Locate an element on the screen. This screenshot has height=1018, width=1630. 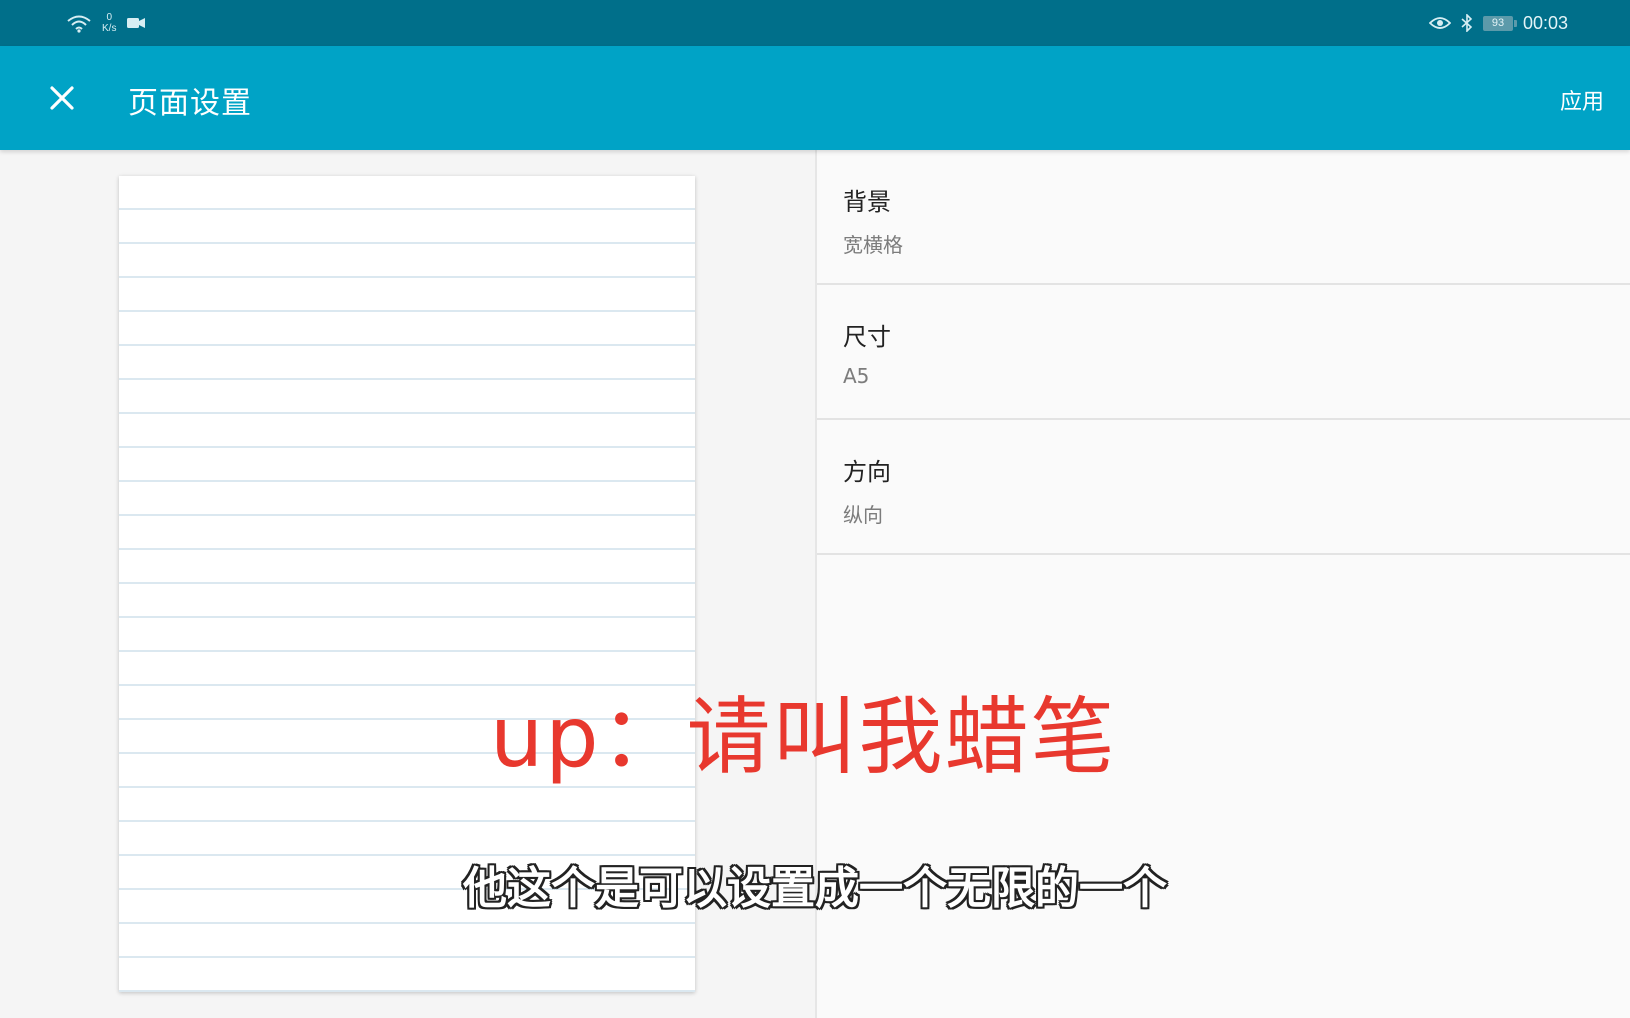
setting-size-value: A5 is located at coordinates (856, 376).